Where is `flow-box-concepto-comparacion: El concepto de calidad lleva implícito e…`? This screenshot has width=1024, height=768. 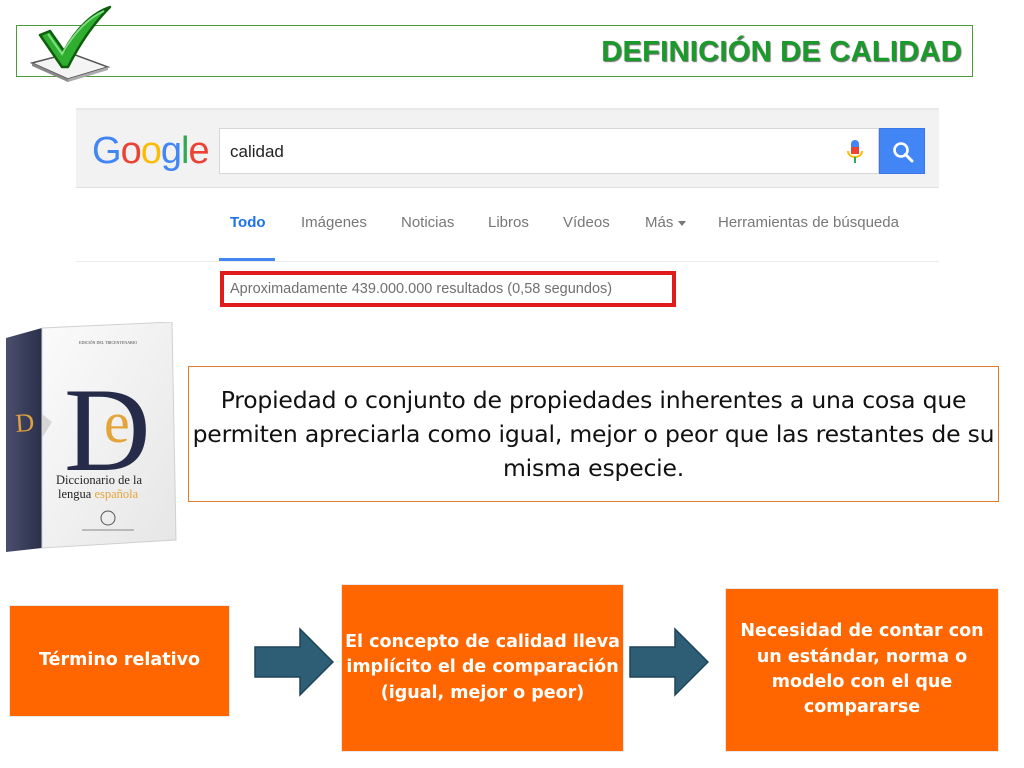
flow-box-concepto-comparacion: El concepto de calidad lleva implícito e… is located at coordinates (482, 668).